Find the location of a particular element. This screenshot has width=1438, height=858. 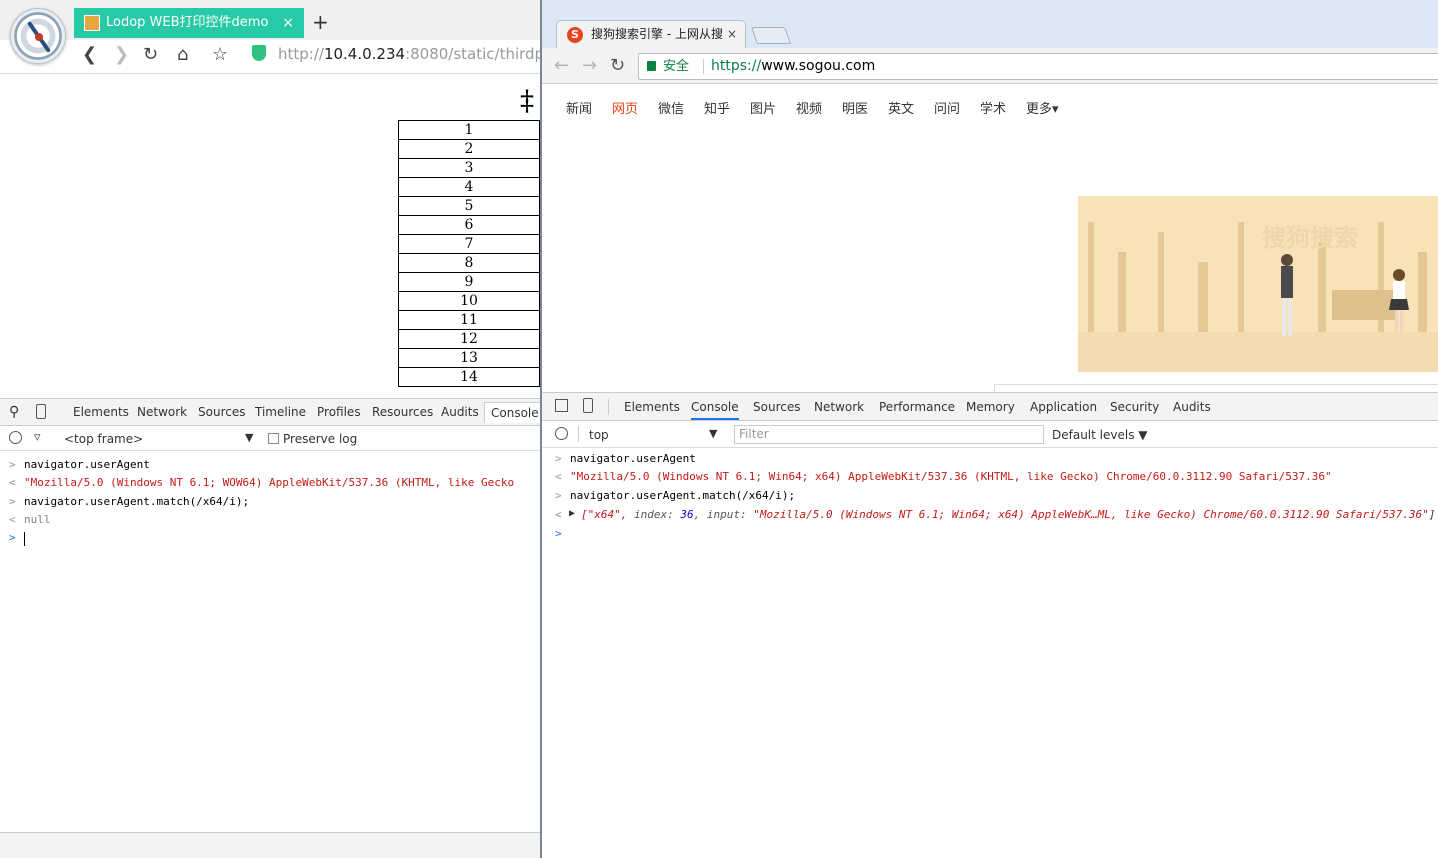

right-dt-tab-security: Security is located at coordinates (1134, 407).